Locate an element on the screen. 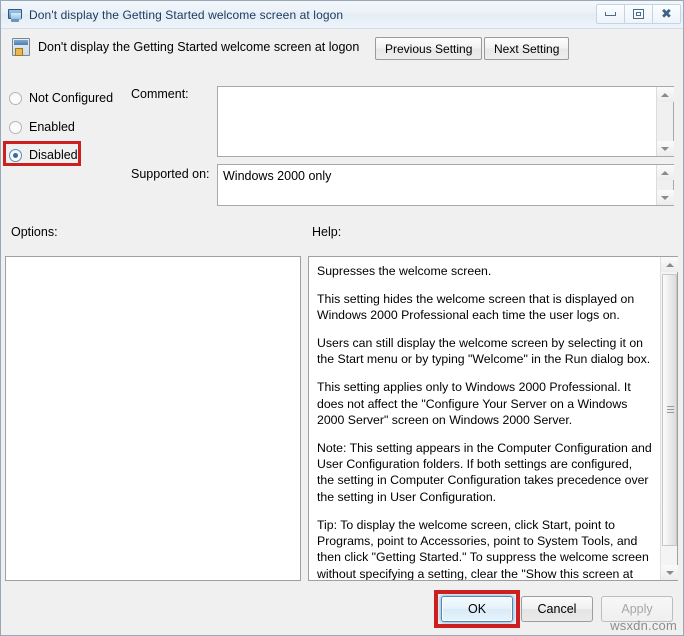  scrollbar-grip-icon is located at coordinates (670, 410).